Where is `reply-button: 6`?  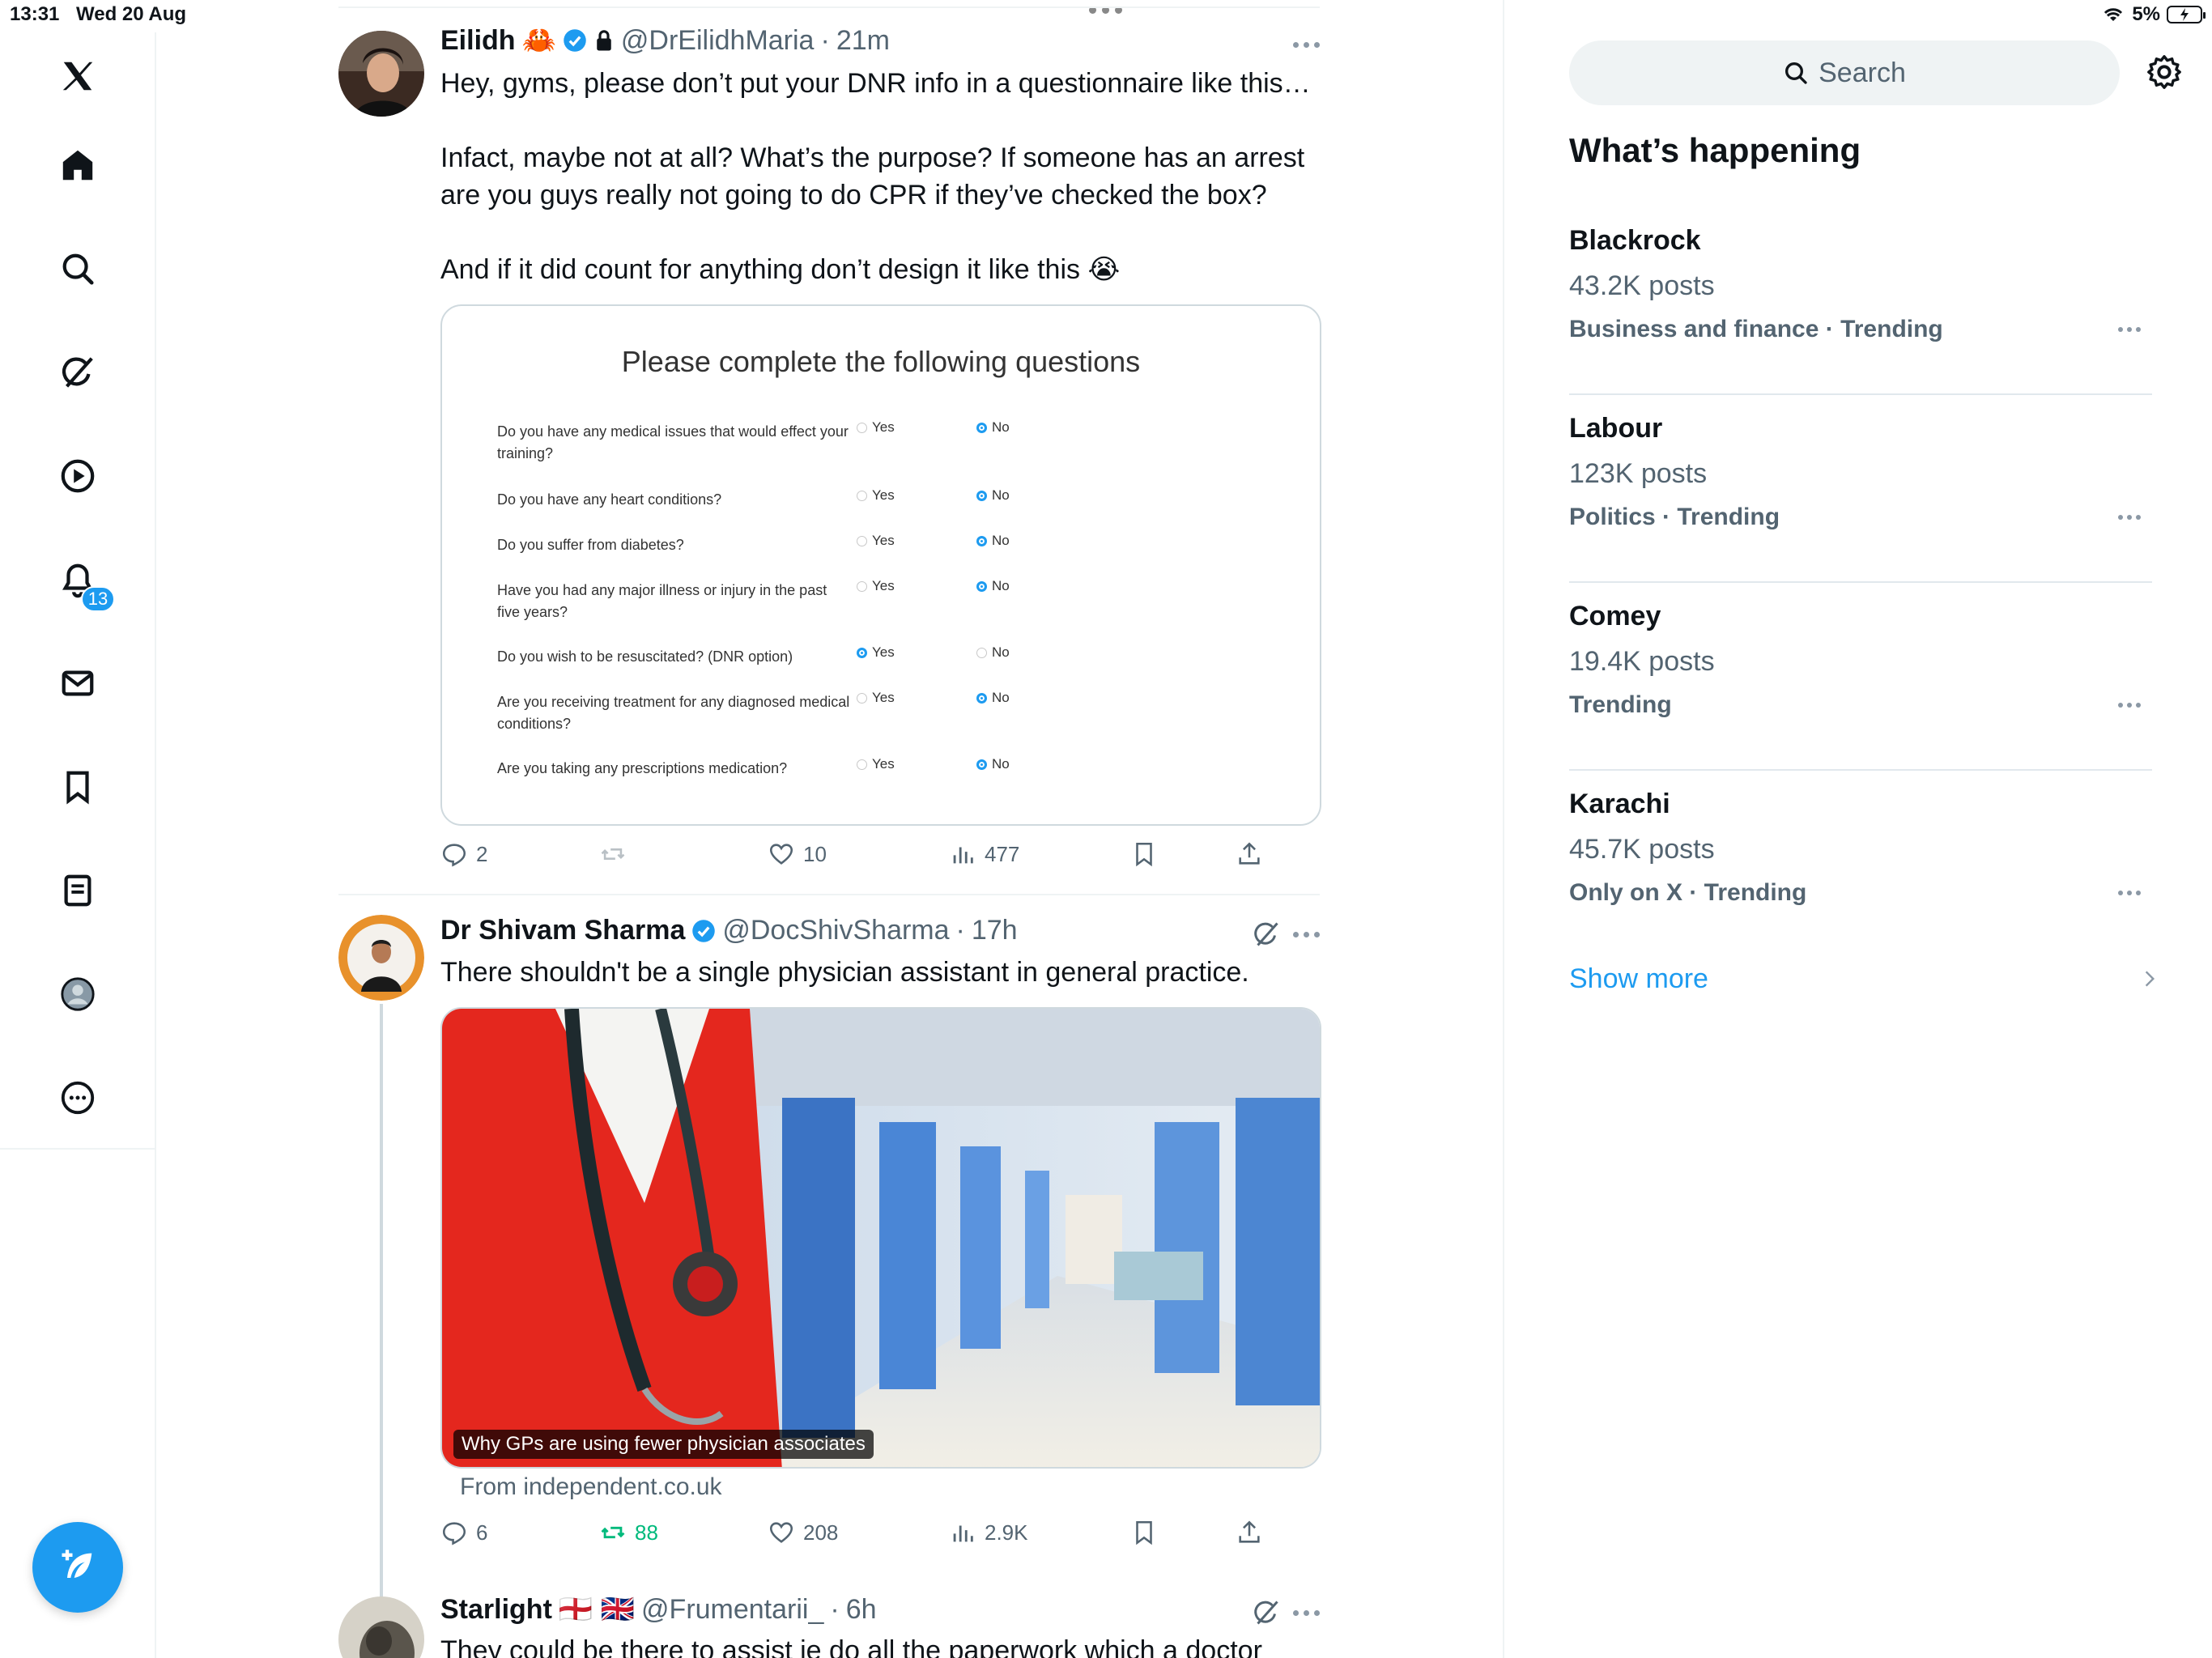 reply-button: 6 is located at coordinates (464, 1532).